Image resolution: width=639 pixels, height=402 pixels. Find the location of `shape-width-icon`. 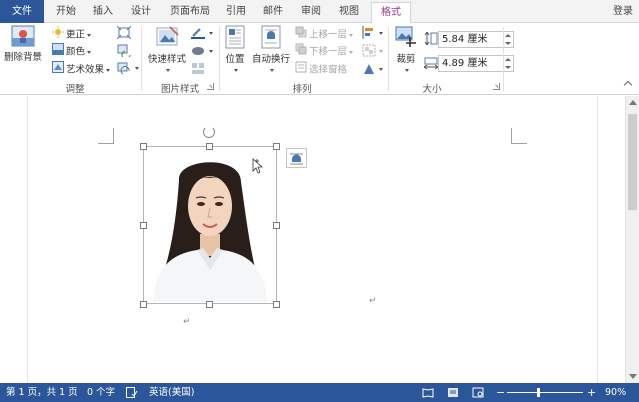

shape-width-icon is located at coordinates (431, 63).